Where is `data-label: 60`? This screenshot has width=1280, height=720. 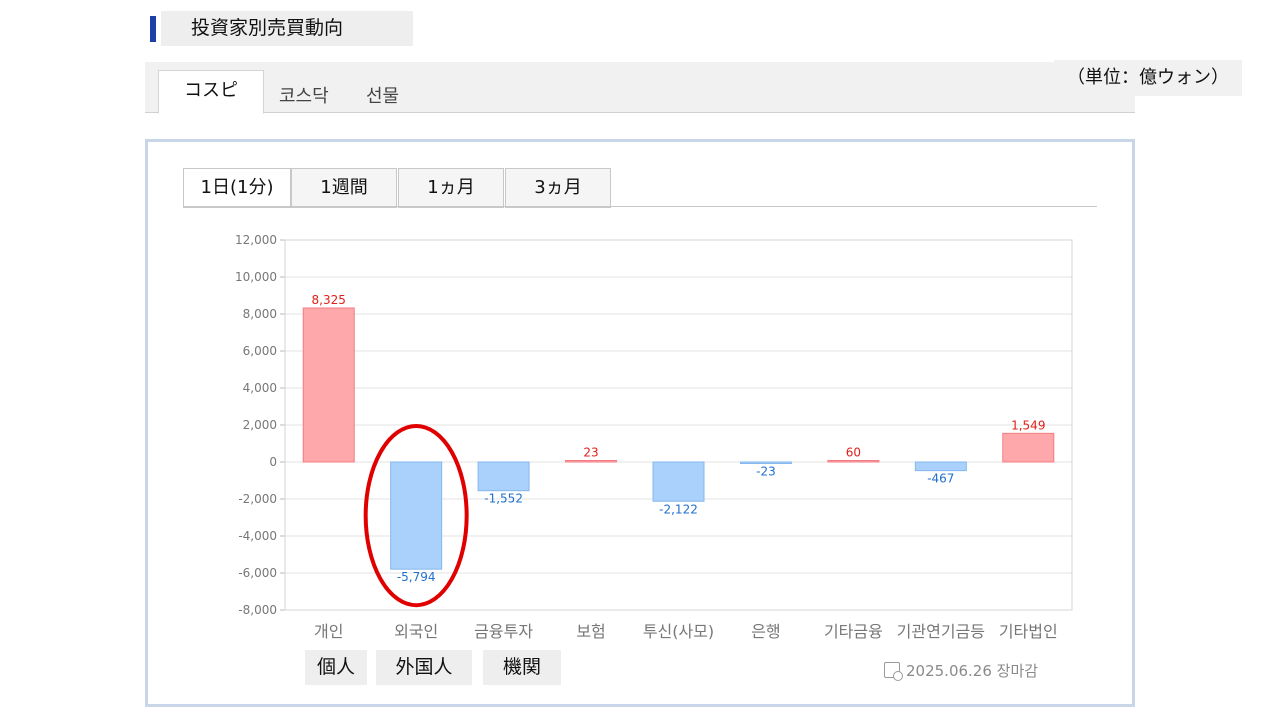 data-label: 60 is located at coordinates (853, 453).